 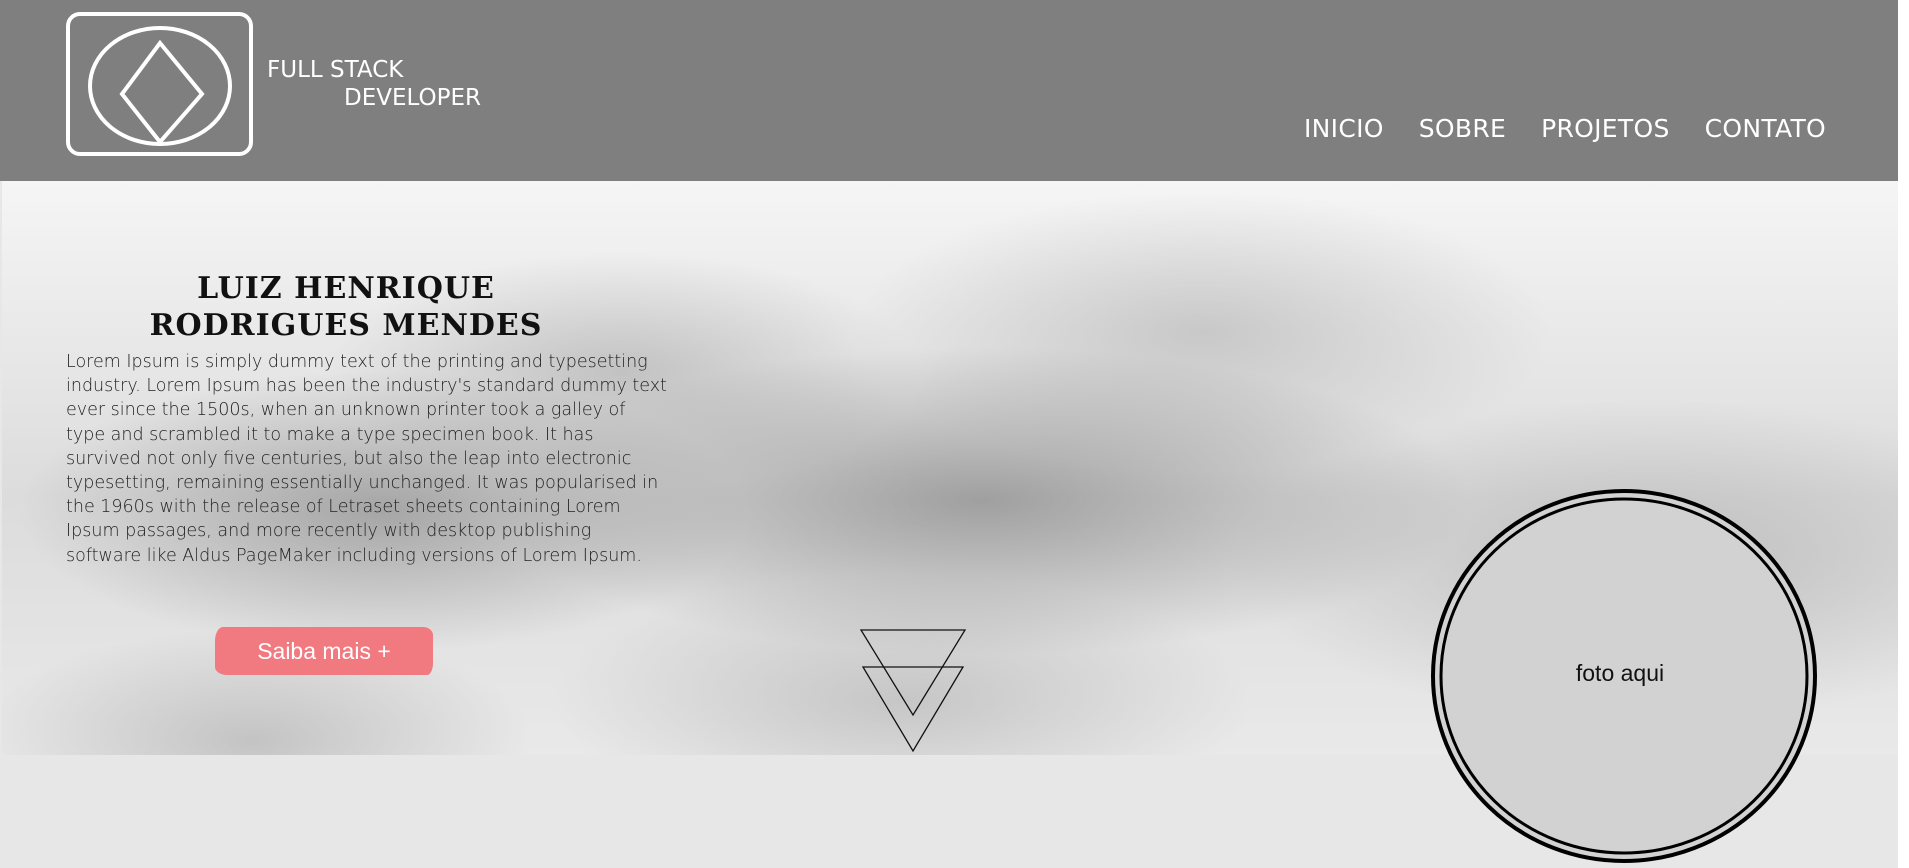 I want to click on nav-item-projetos: PROJETOS, so click(x=1605, y=128).